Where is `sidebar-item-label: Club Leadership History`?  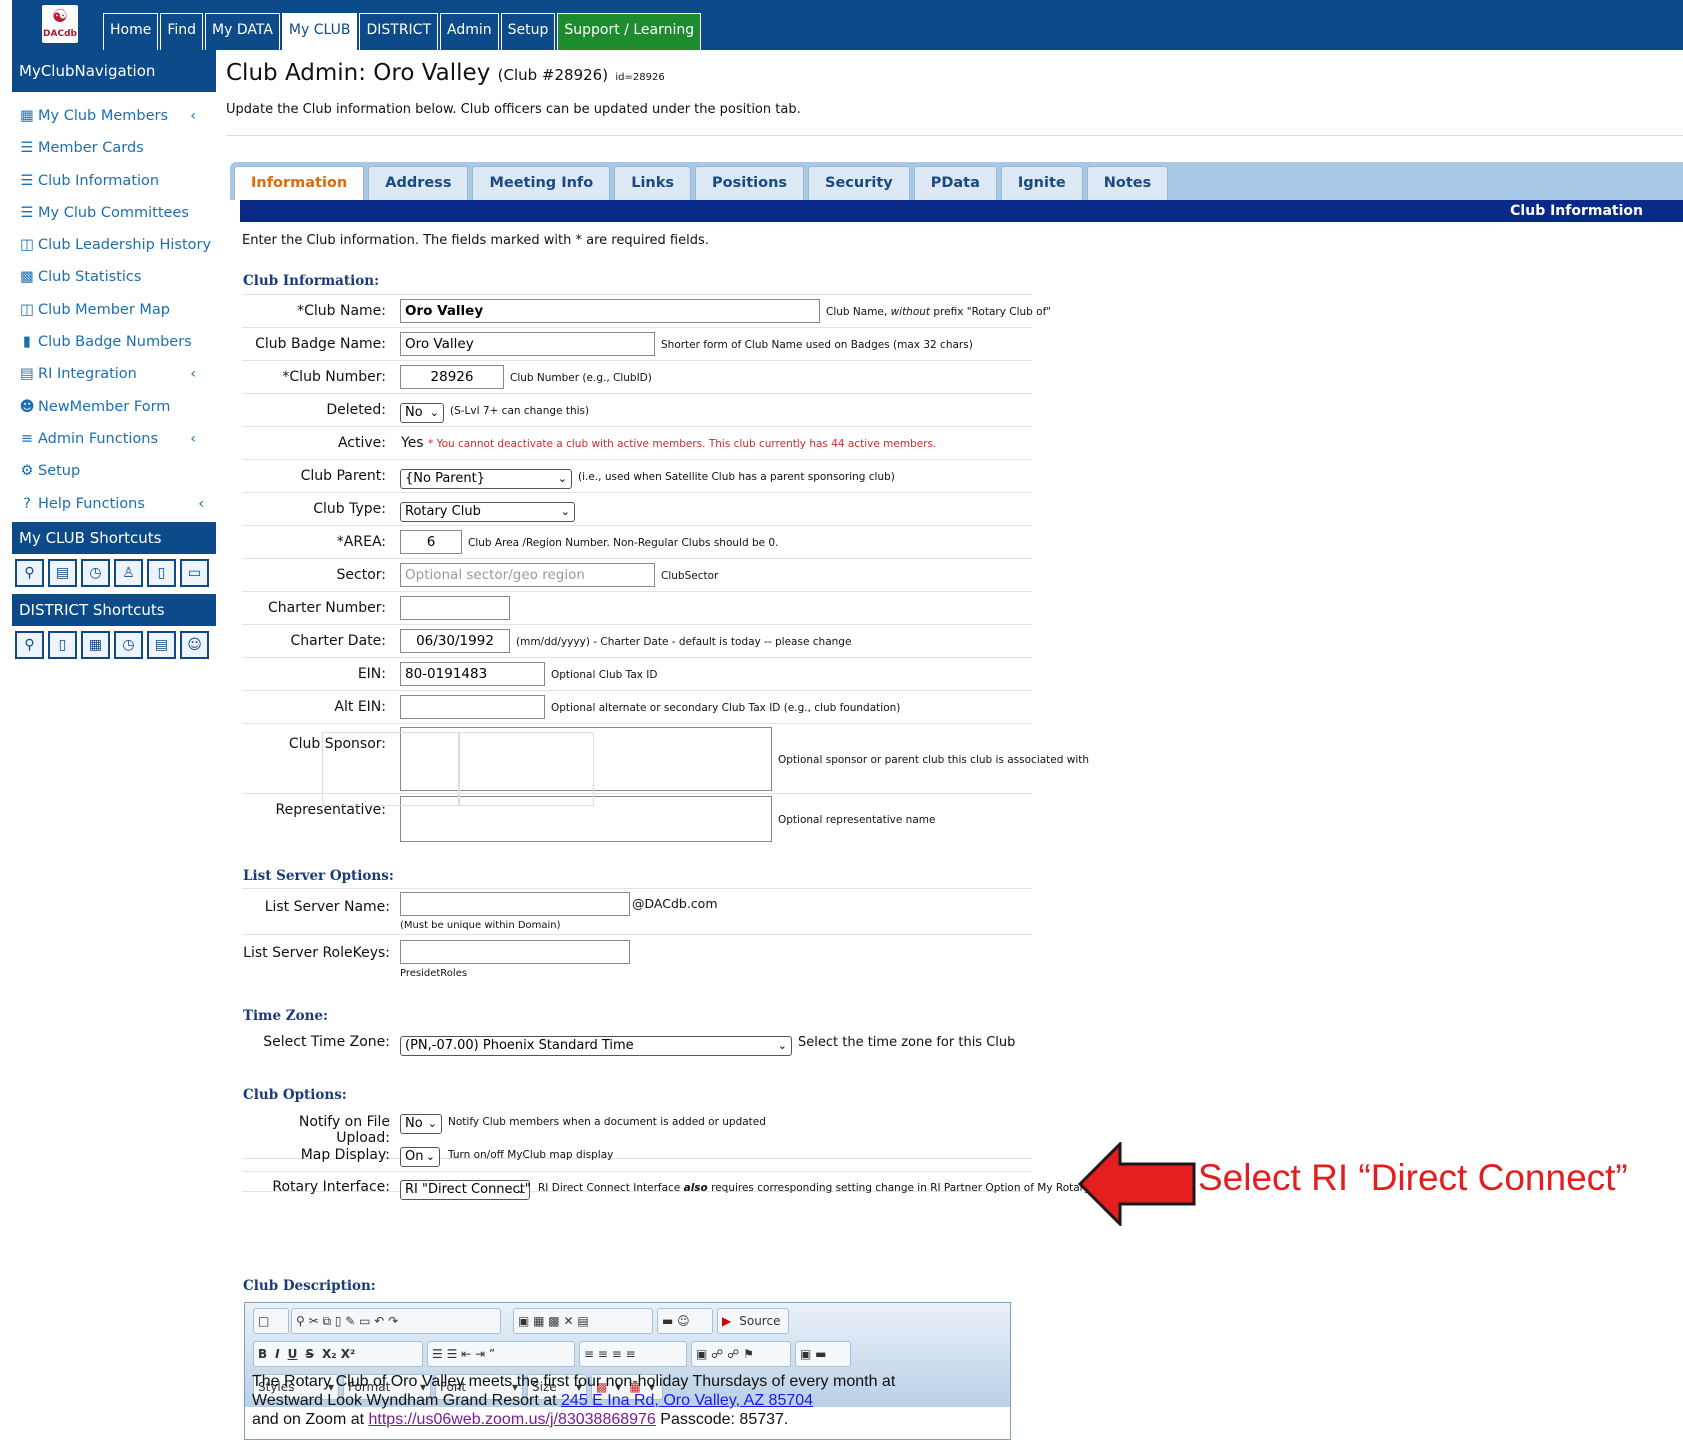 sidebar-item-label: Club Leadership History is located at coordinates (125, 245).